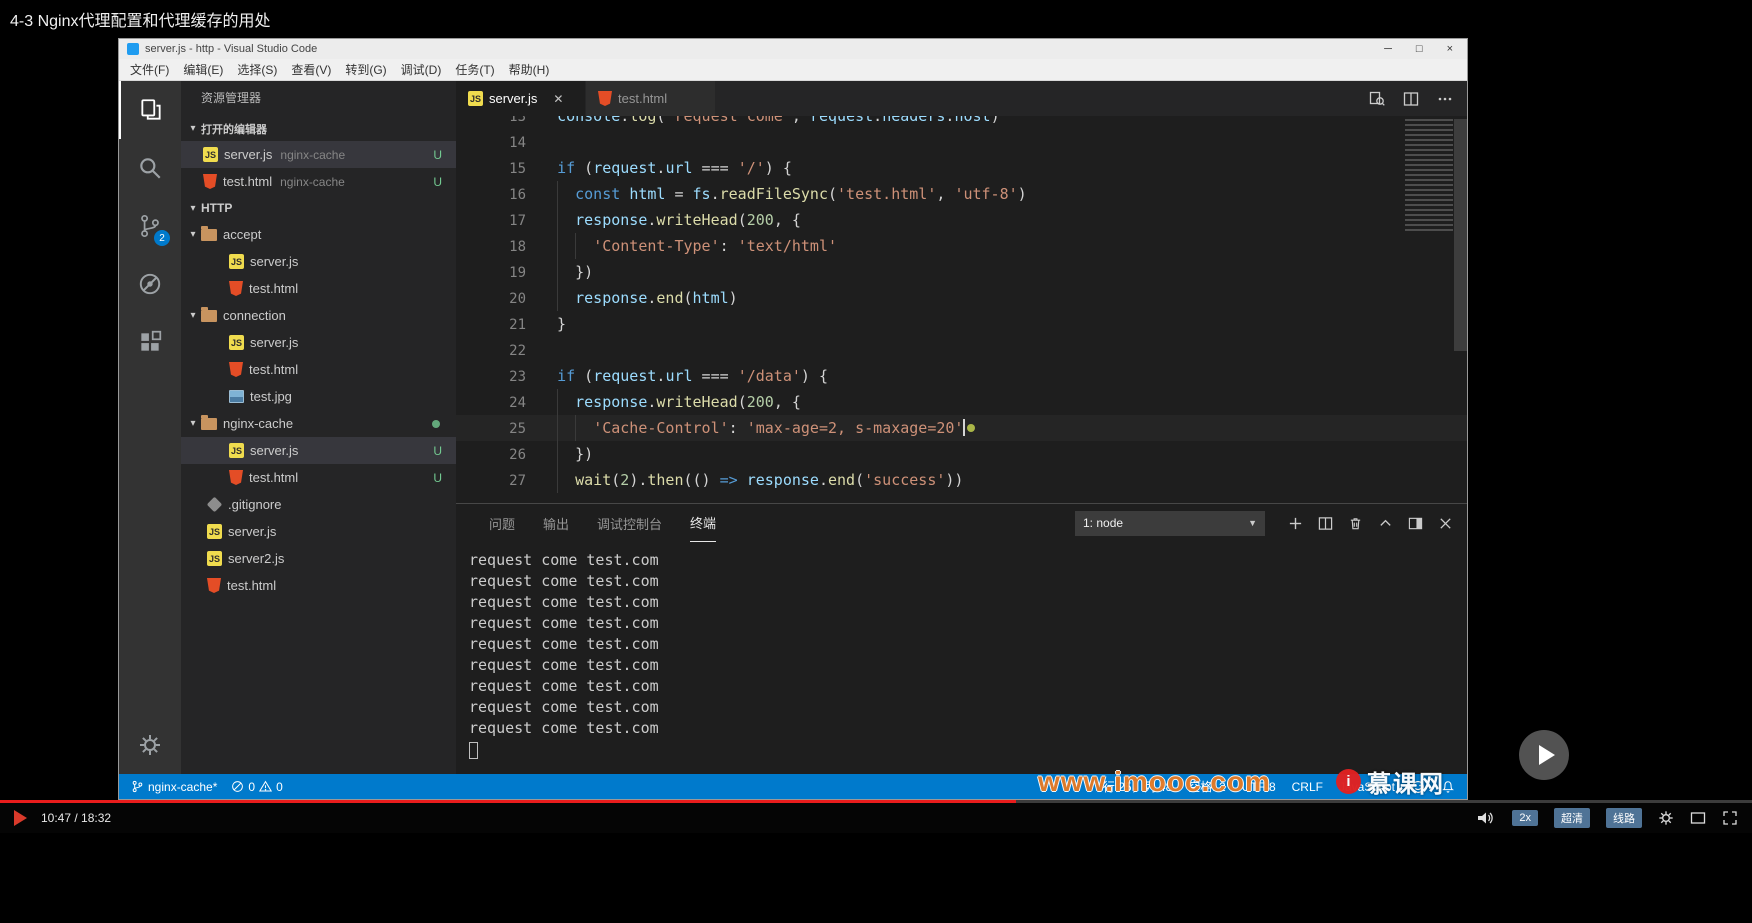 The image size is (1752, 923). I want to click on tree-folder: ▾ nginx-cache, so click(318, 423).